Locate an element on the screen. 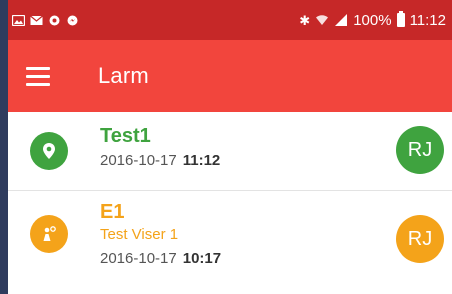  notification-icons is located at coordinates (45, 20).